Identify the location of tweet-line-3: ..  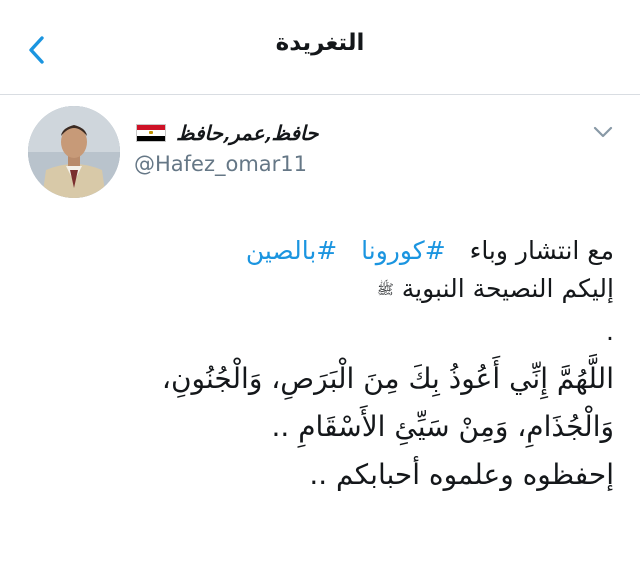
(610, 331).